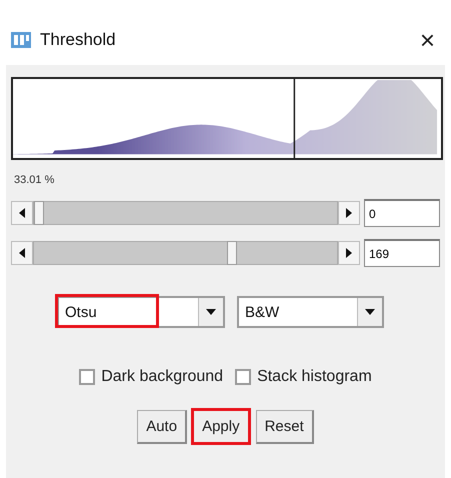 The width and height of the screenshot is (451, 478). What do you see at coordinates (35, 181) in the screenshot?
I see `percentage-readout: 33.01 %` at bounding box center [35, 181].